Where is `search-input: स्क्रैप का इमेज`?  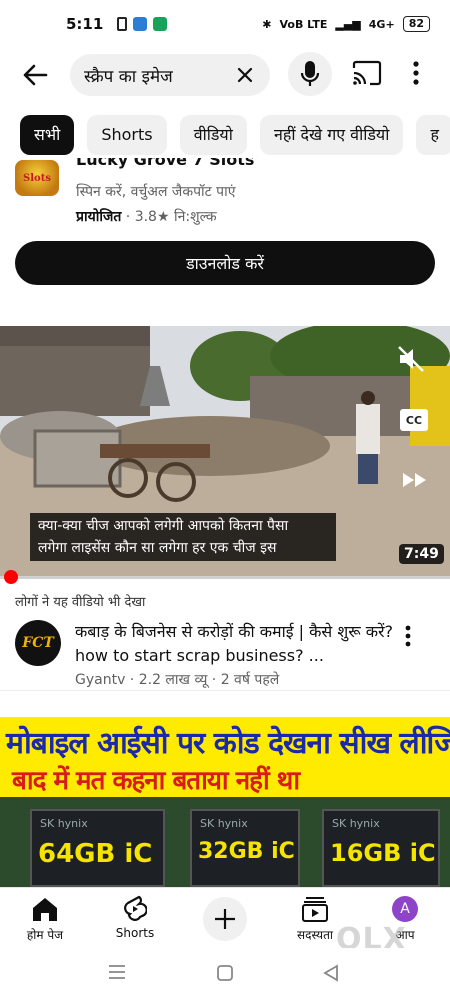
search-input: स्क्रैप का इमेज is located at coordinates (170, 75).